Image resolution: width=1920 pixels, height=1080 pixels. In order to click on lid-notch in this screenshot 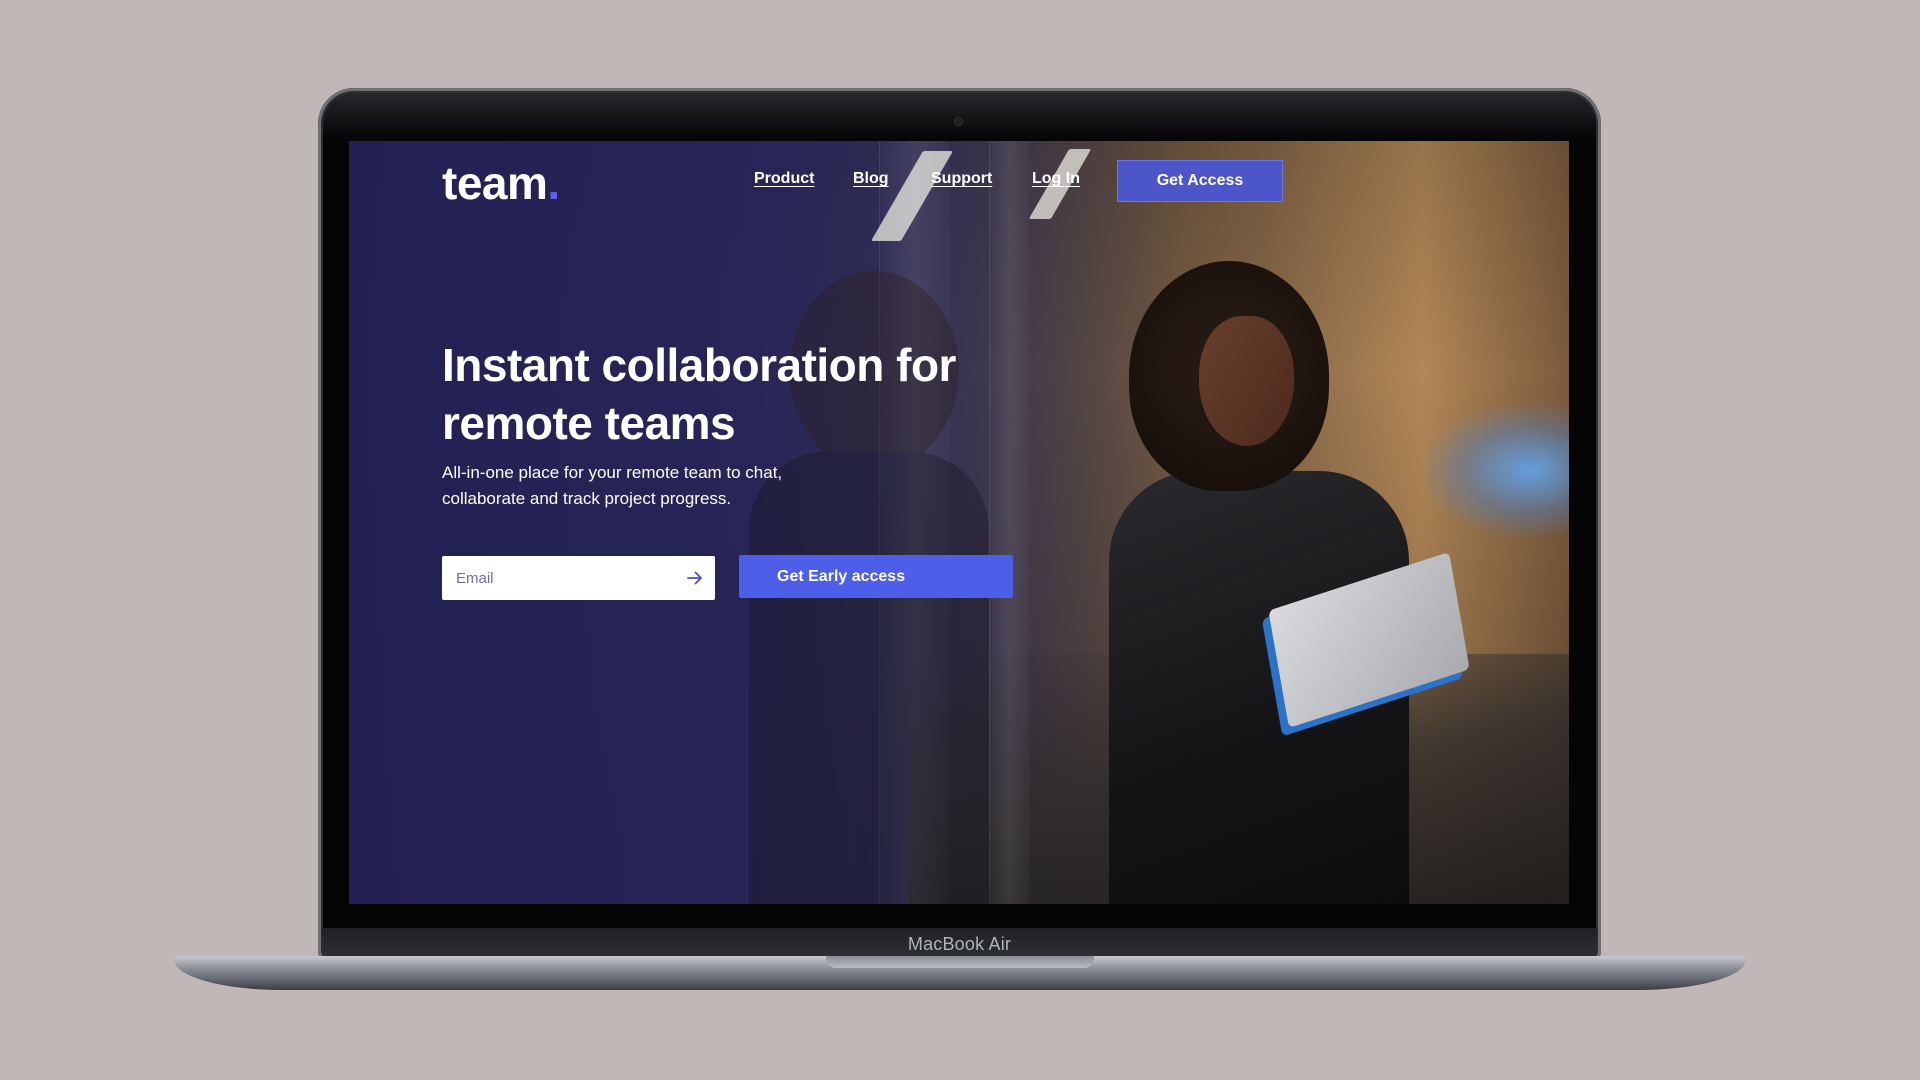, I will do `click(960, 962)`.